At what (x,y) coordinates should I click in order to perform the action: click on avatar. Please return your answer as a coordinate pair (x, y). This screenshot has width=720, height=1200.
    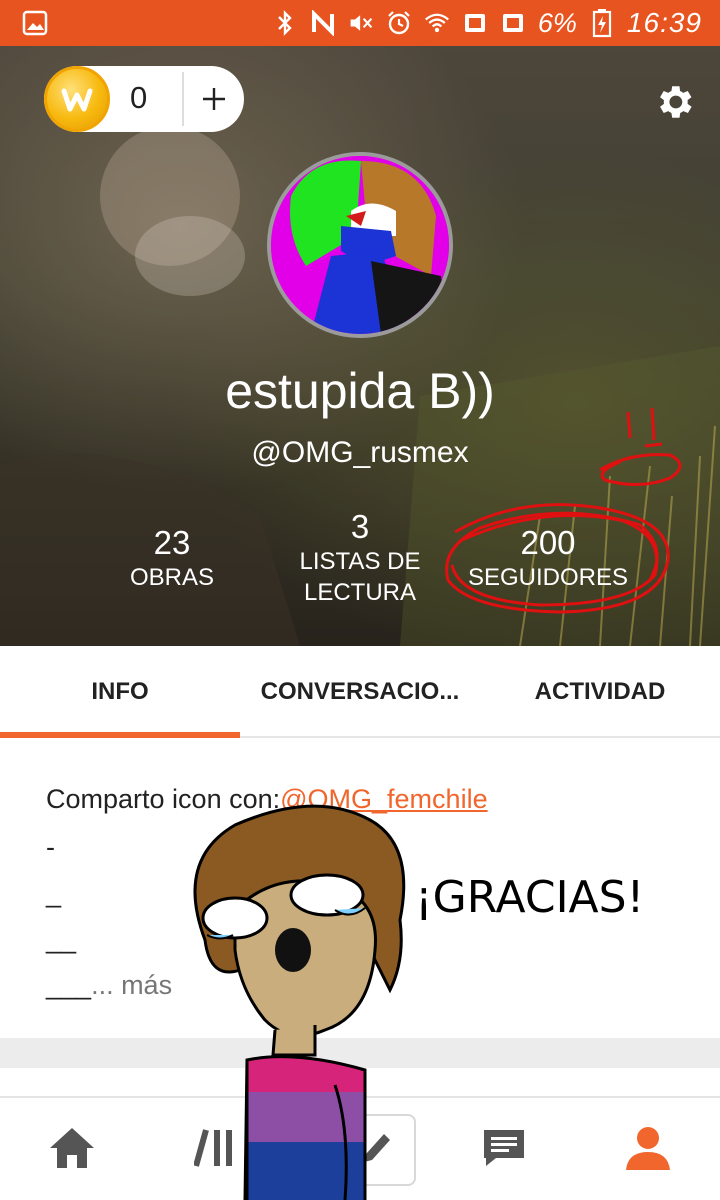
    Looking at the image, I should click on (360, 245).